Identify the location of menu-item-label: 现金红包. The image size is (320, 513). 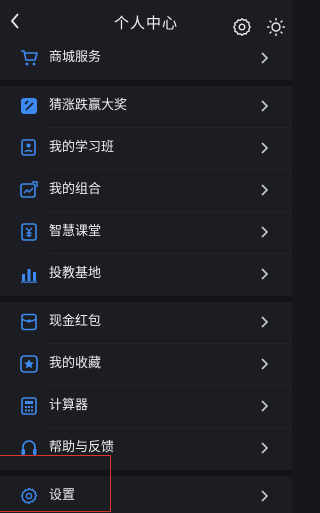
(75, 321).